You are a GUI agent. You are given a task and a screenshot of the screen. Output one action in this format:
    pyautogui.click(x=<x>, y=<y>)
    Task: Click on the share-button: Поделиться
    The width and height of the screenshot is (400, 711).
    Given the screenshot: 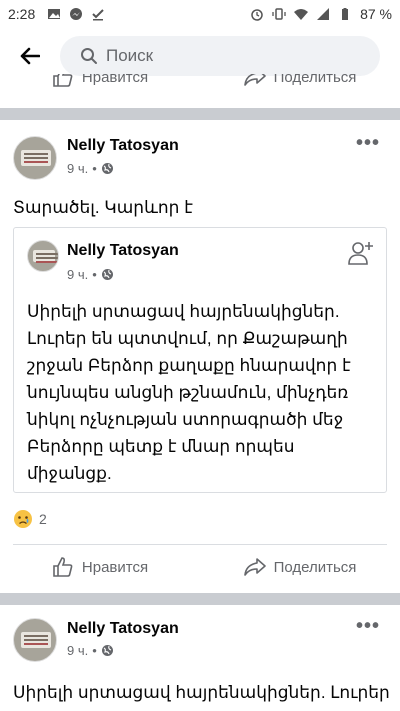 What is the action you would take?
    pyautogui.click(x=300, y=567)
    